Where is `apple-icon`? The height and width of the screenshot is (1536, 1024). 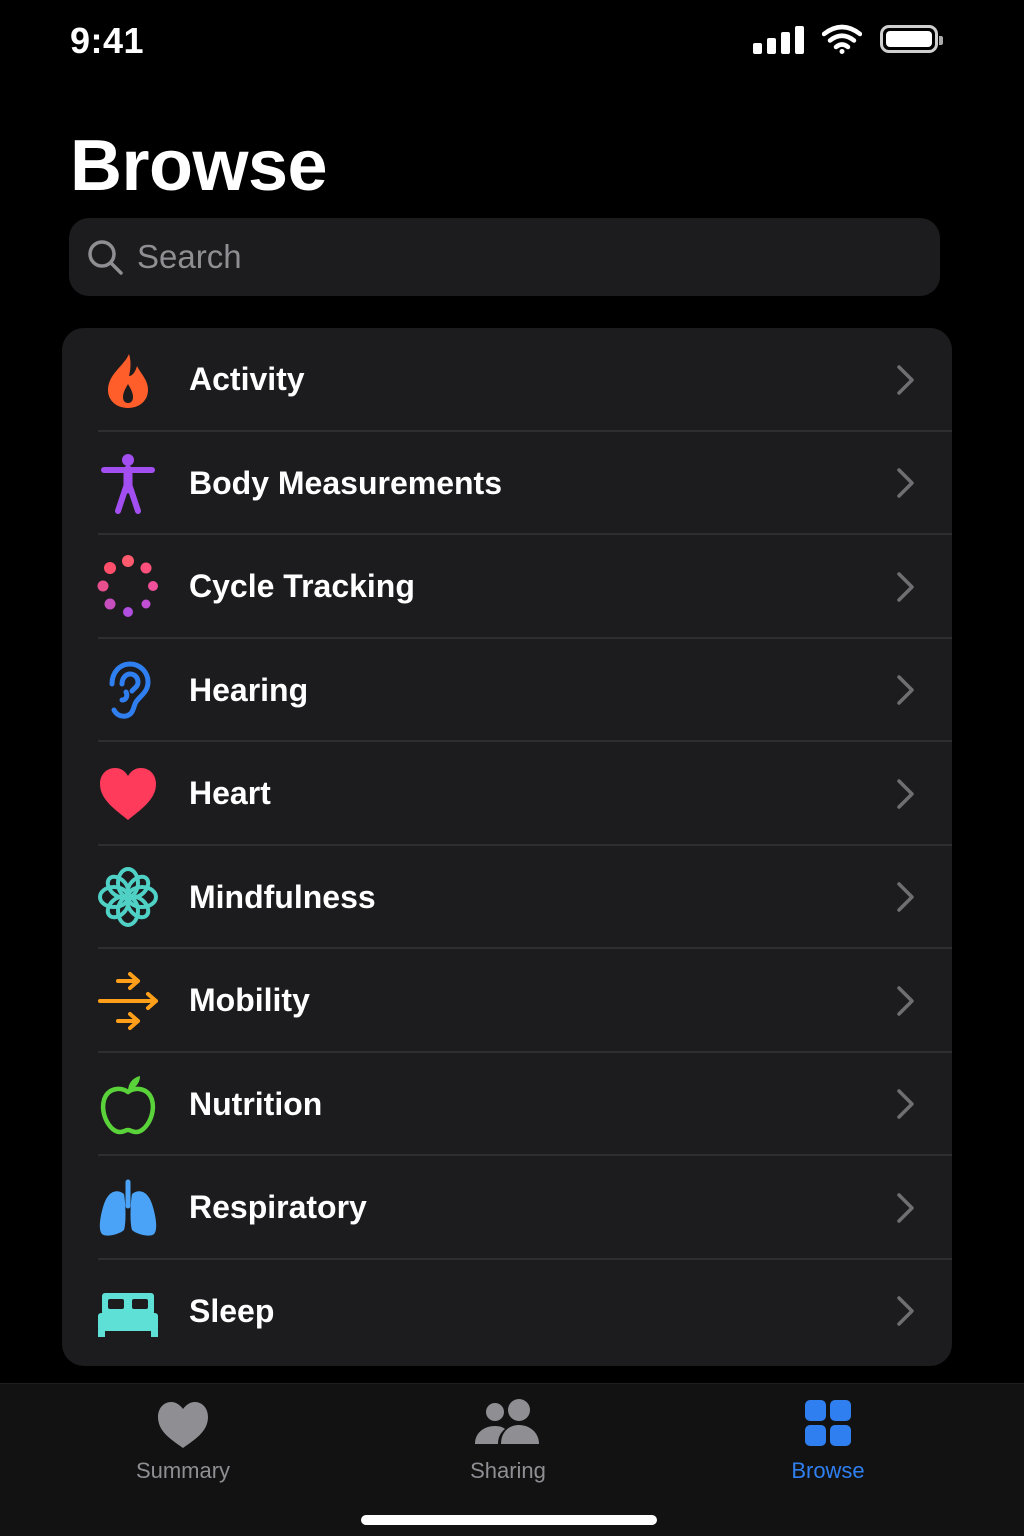
apple-icon is located at coordinates (128, 1104).